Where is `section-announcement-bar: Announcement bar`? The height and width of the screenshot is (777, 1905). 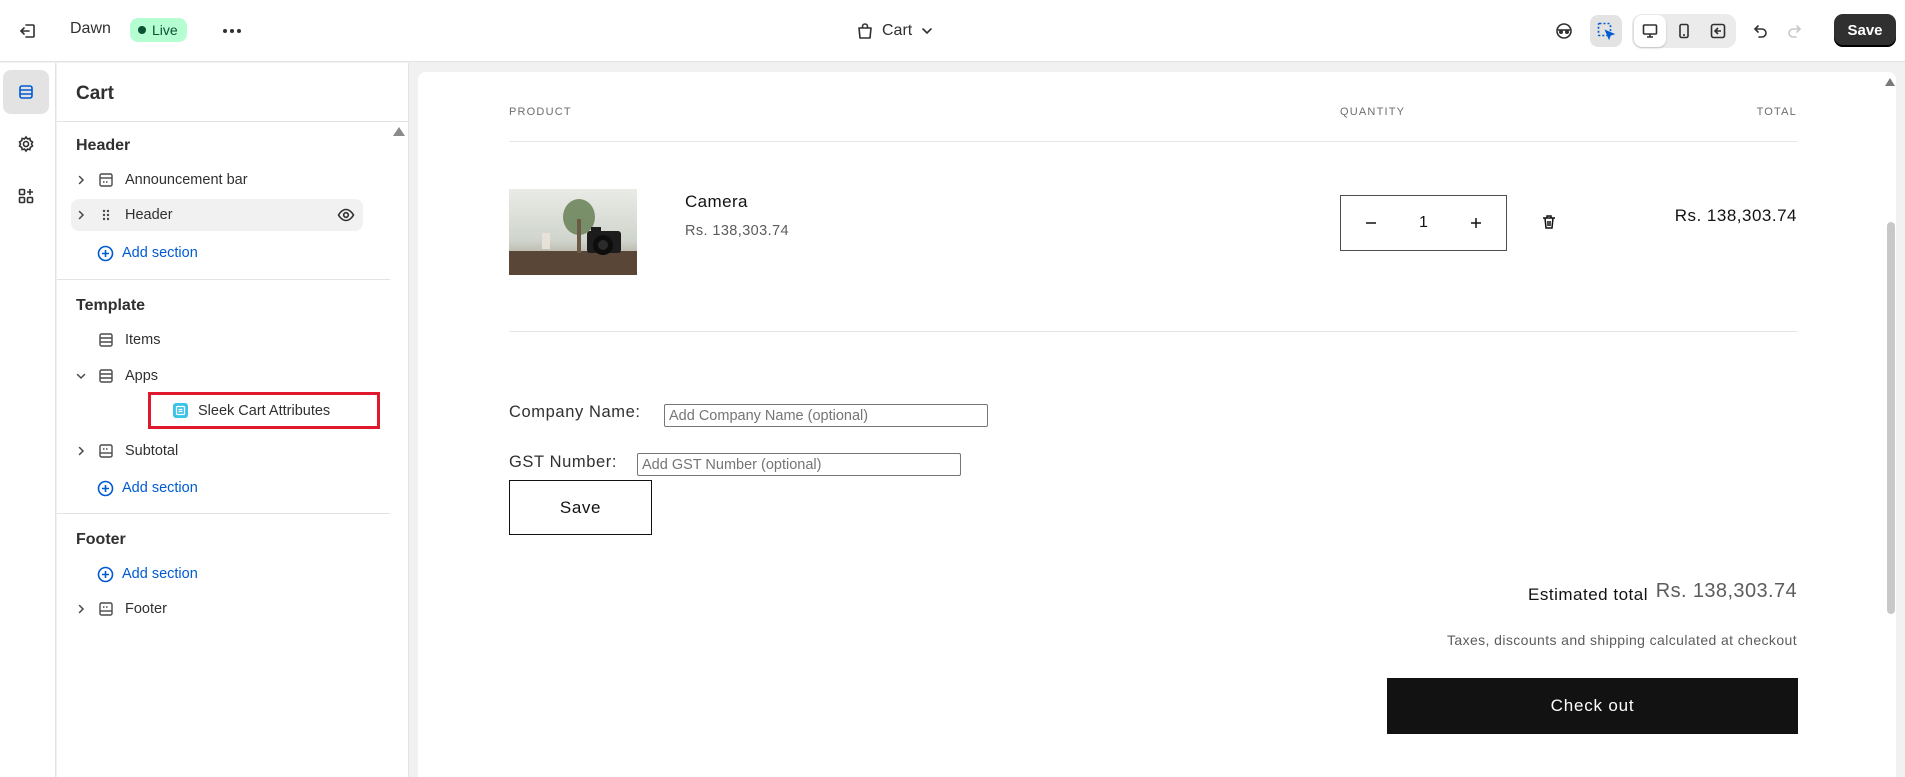
section-announcement-bar: Announcement bar is located at coordinates (217, 180).